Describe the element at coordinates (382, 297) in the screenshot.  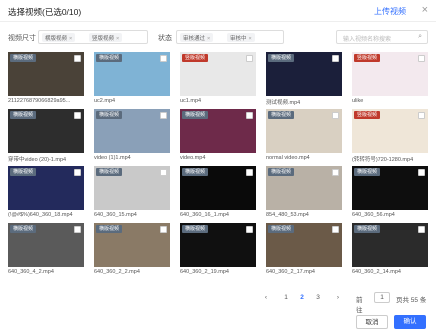
I see `goto-page-input: 1` at that location.